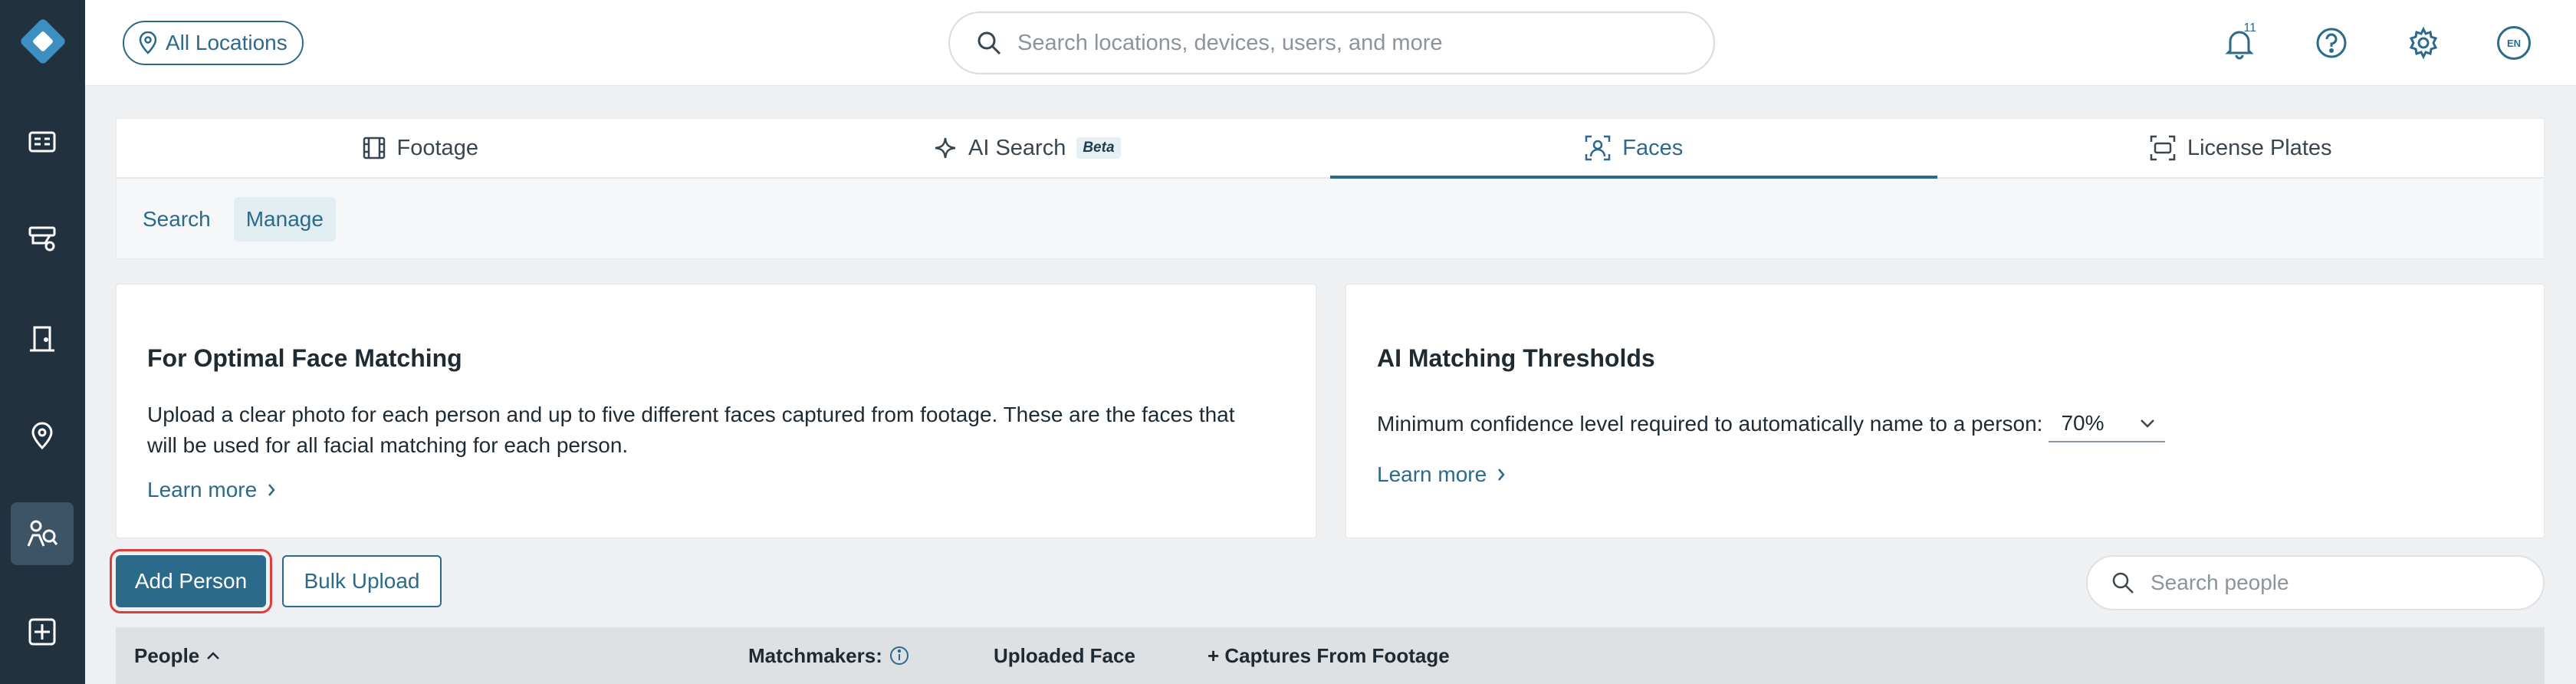 This screenshot has height=684, width=2576. I want to click on tab-label: License Plates, so click(2260, 147).